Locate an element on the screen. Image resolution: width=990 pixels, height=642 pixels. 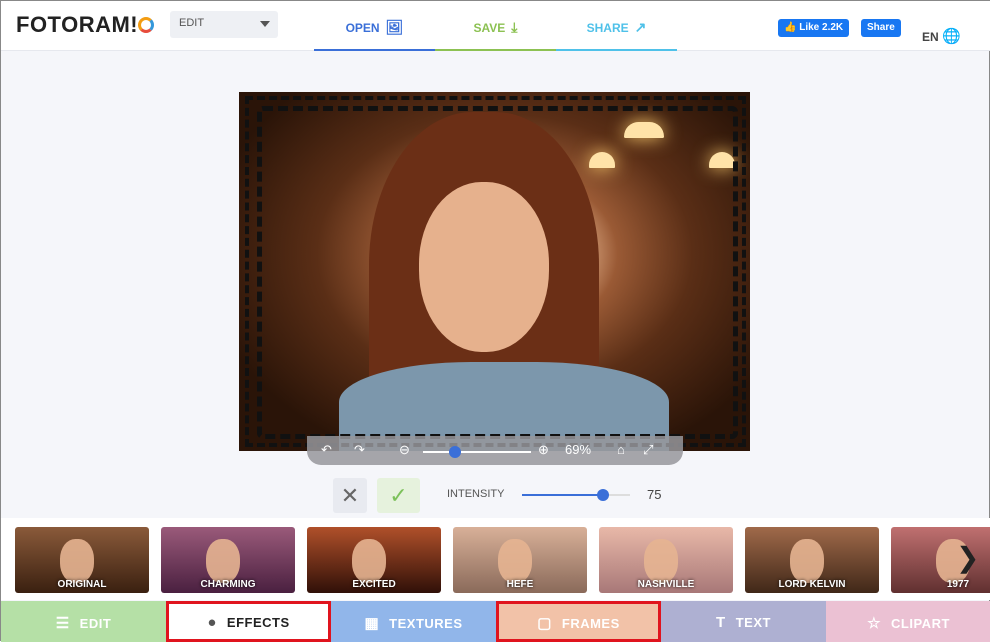
check-icon: ✓ is located at coordinates (398, 495).